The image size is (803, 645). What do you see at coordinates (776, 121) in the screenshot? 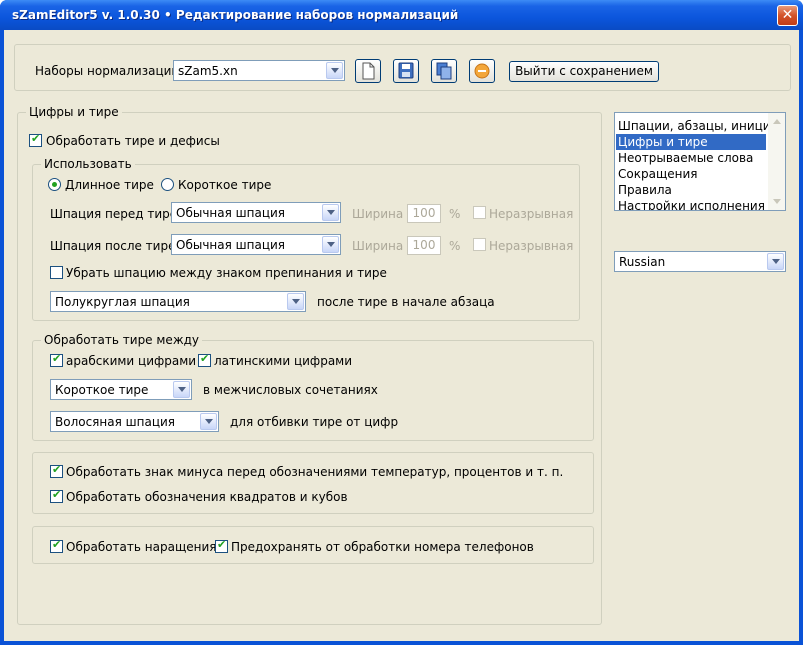
I see `scroll-up-icon` at bounding box center [776, 121].